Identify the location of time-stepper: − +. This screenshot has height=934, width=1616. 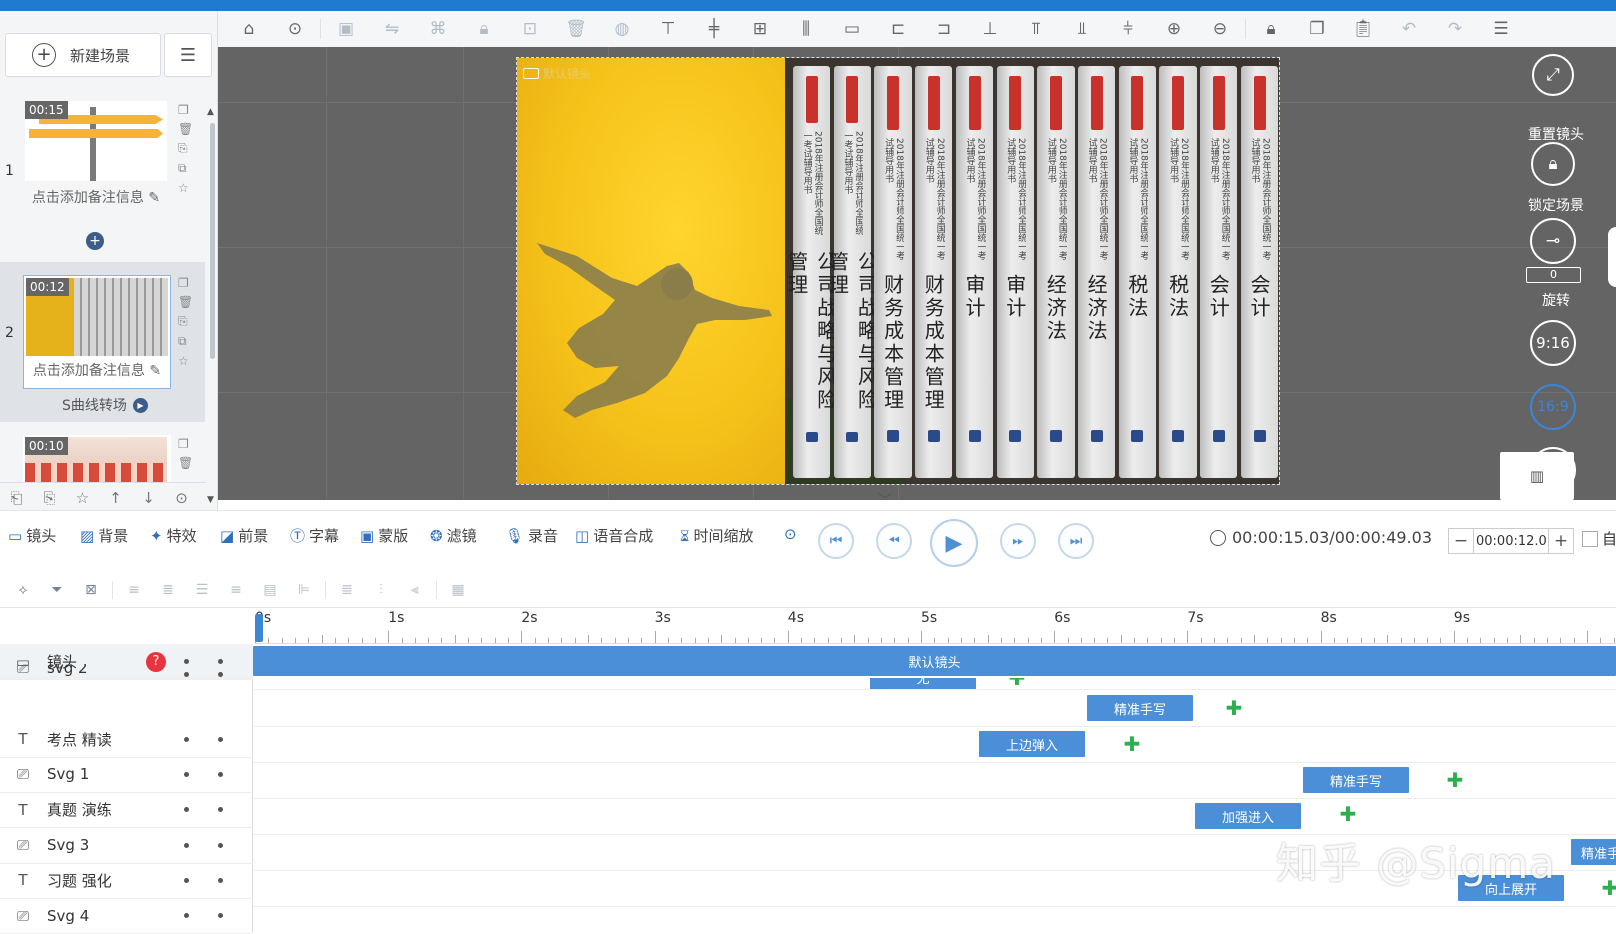
(1511, 541).